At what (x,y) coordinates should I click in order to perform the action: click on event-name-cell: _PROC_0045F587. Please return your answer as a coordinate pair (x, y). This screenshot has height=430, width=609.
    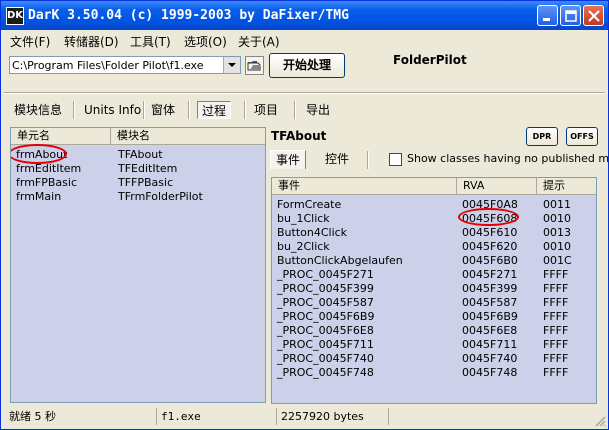
    Looking at the image, I should click on (325, 302).